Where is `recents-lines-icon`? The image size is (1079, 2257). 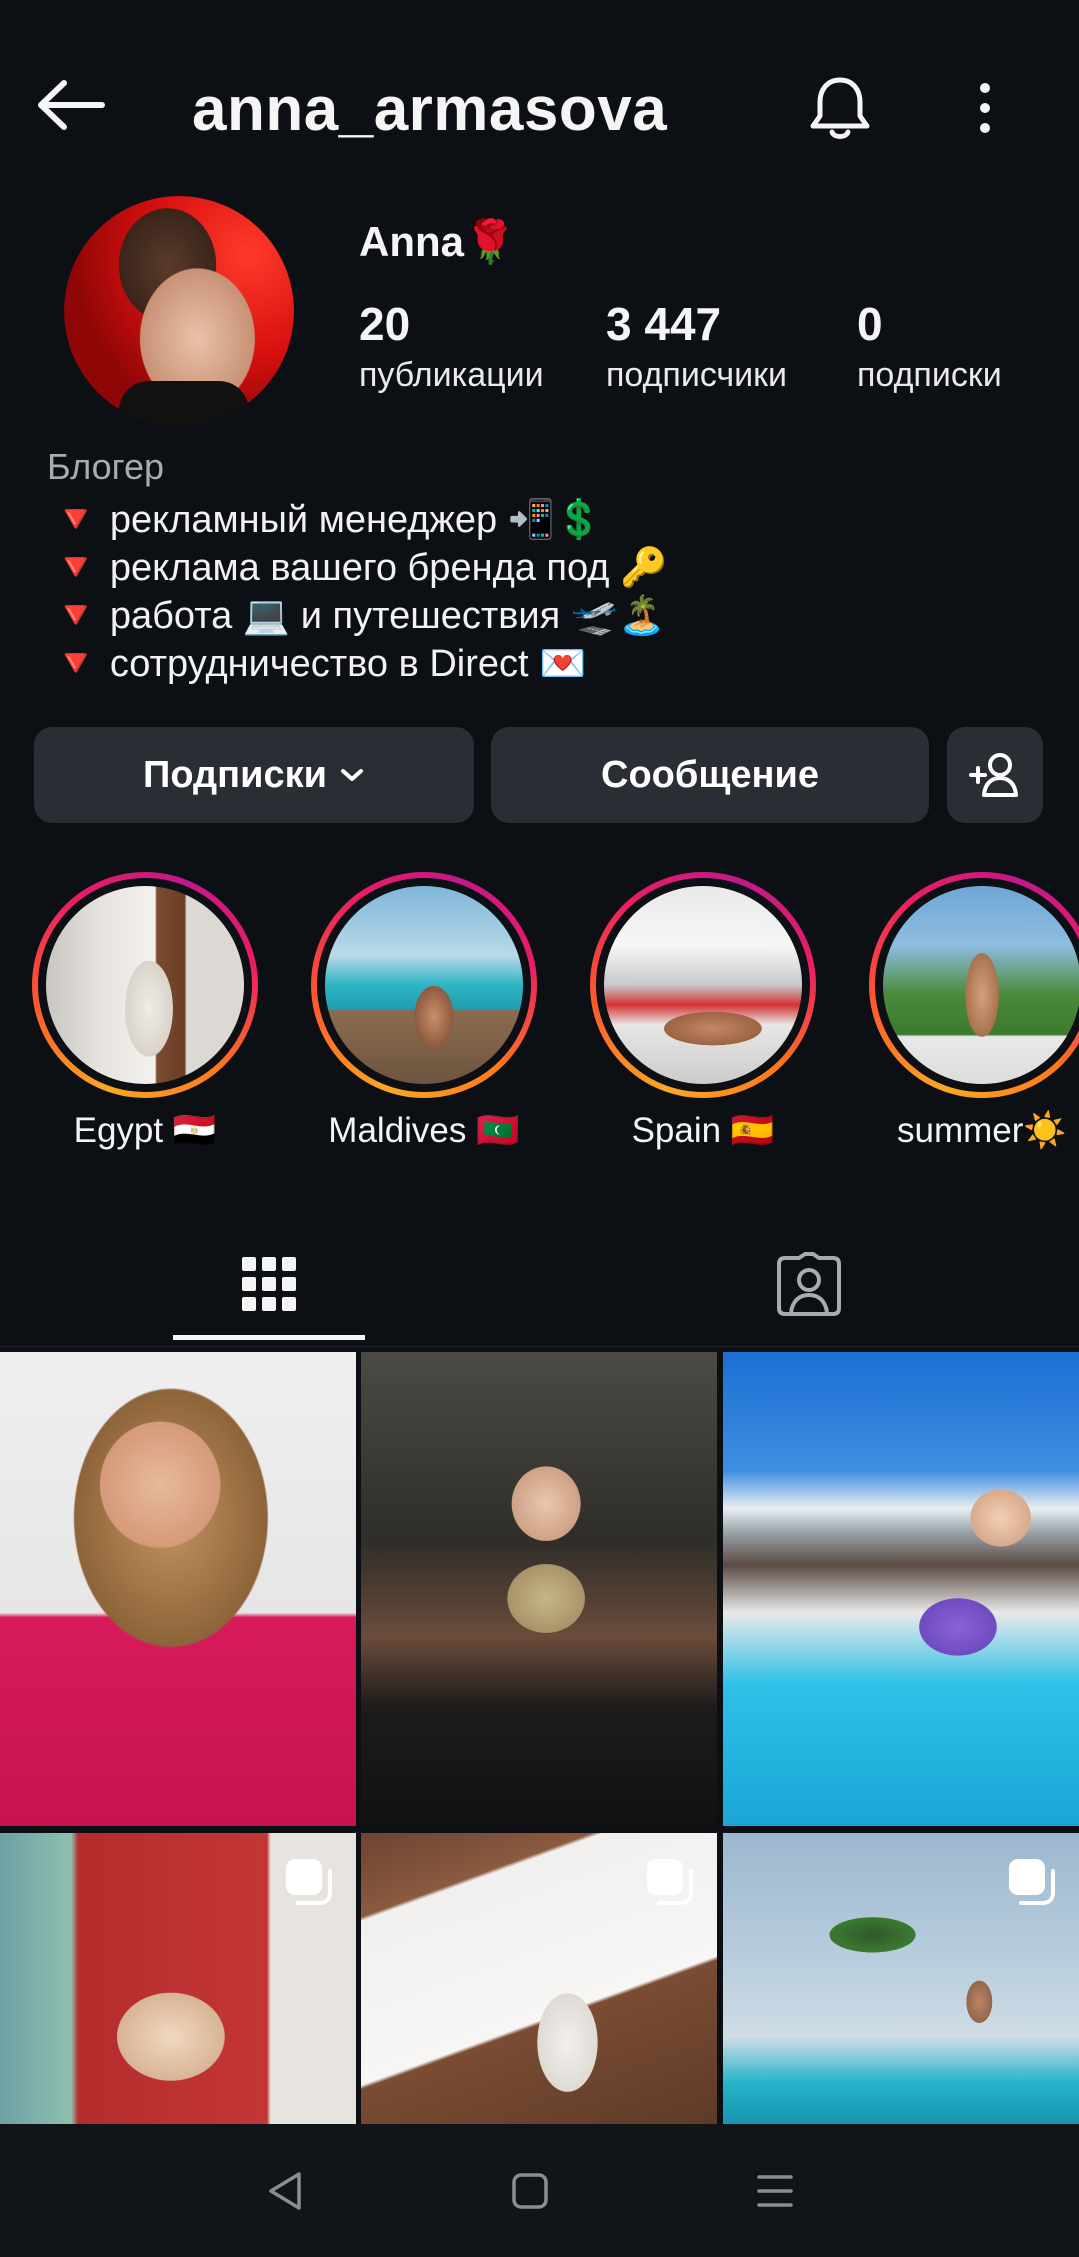
recents-lines-icon is located at coordinates (775, 2190).